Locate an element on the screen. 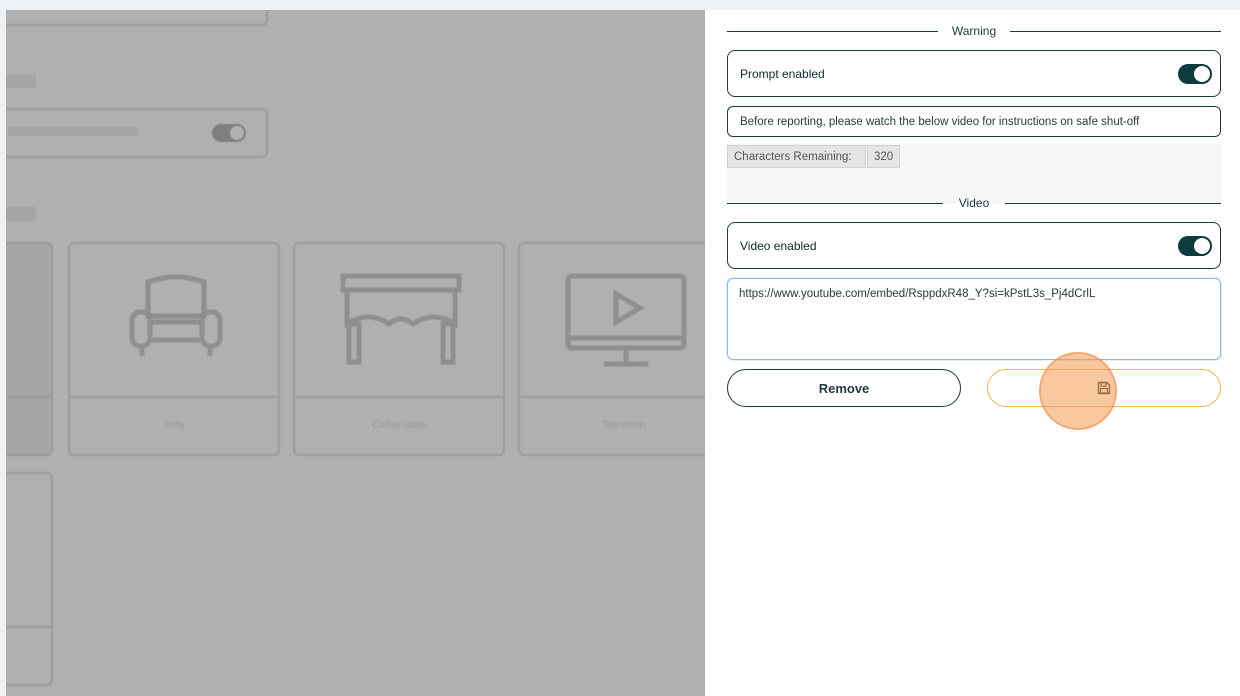 This screenshot has width=1240, height=696. armchair-icon is located at coordinates (176, 315).